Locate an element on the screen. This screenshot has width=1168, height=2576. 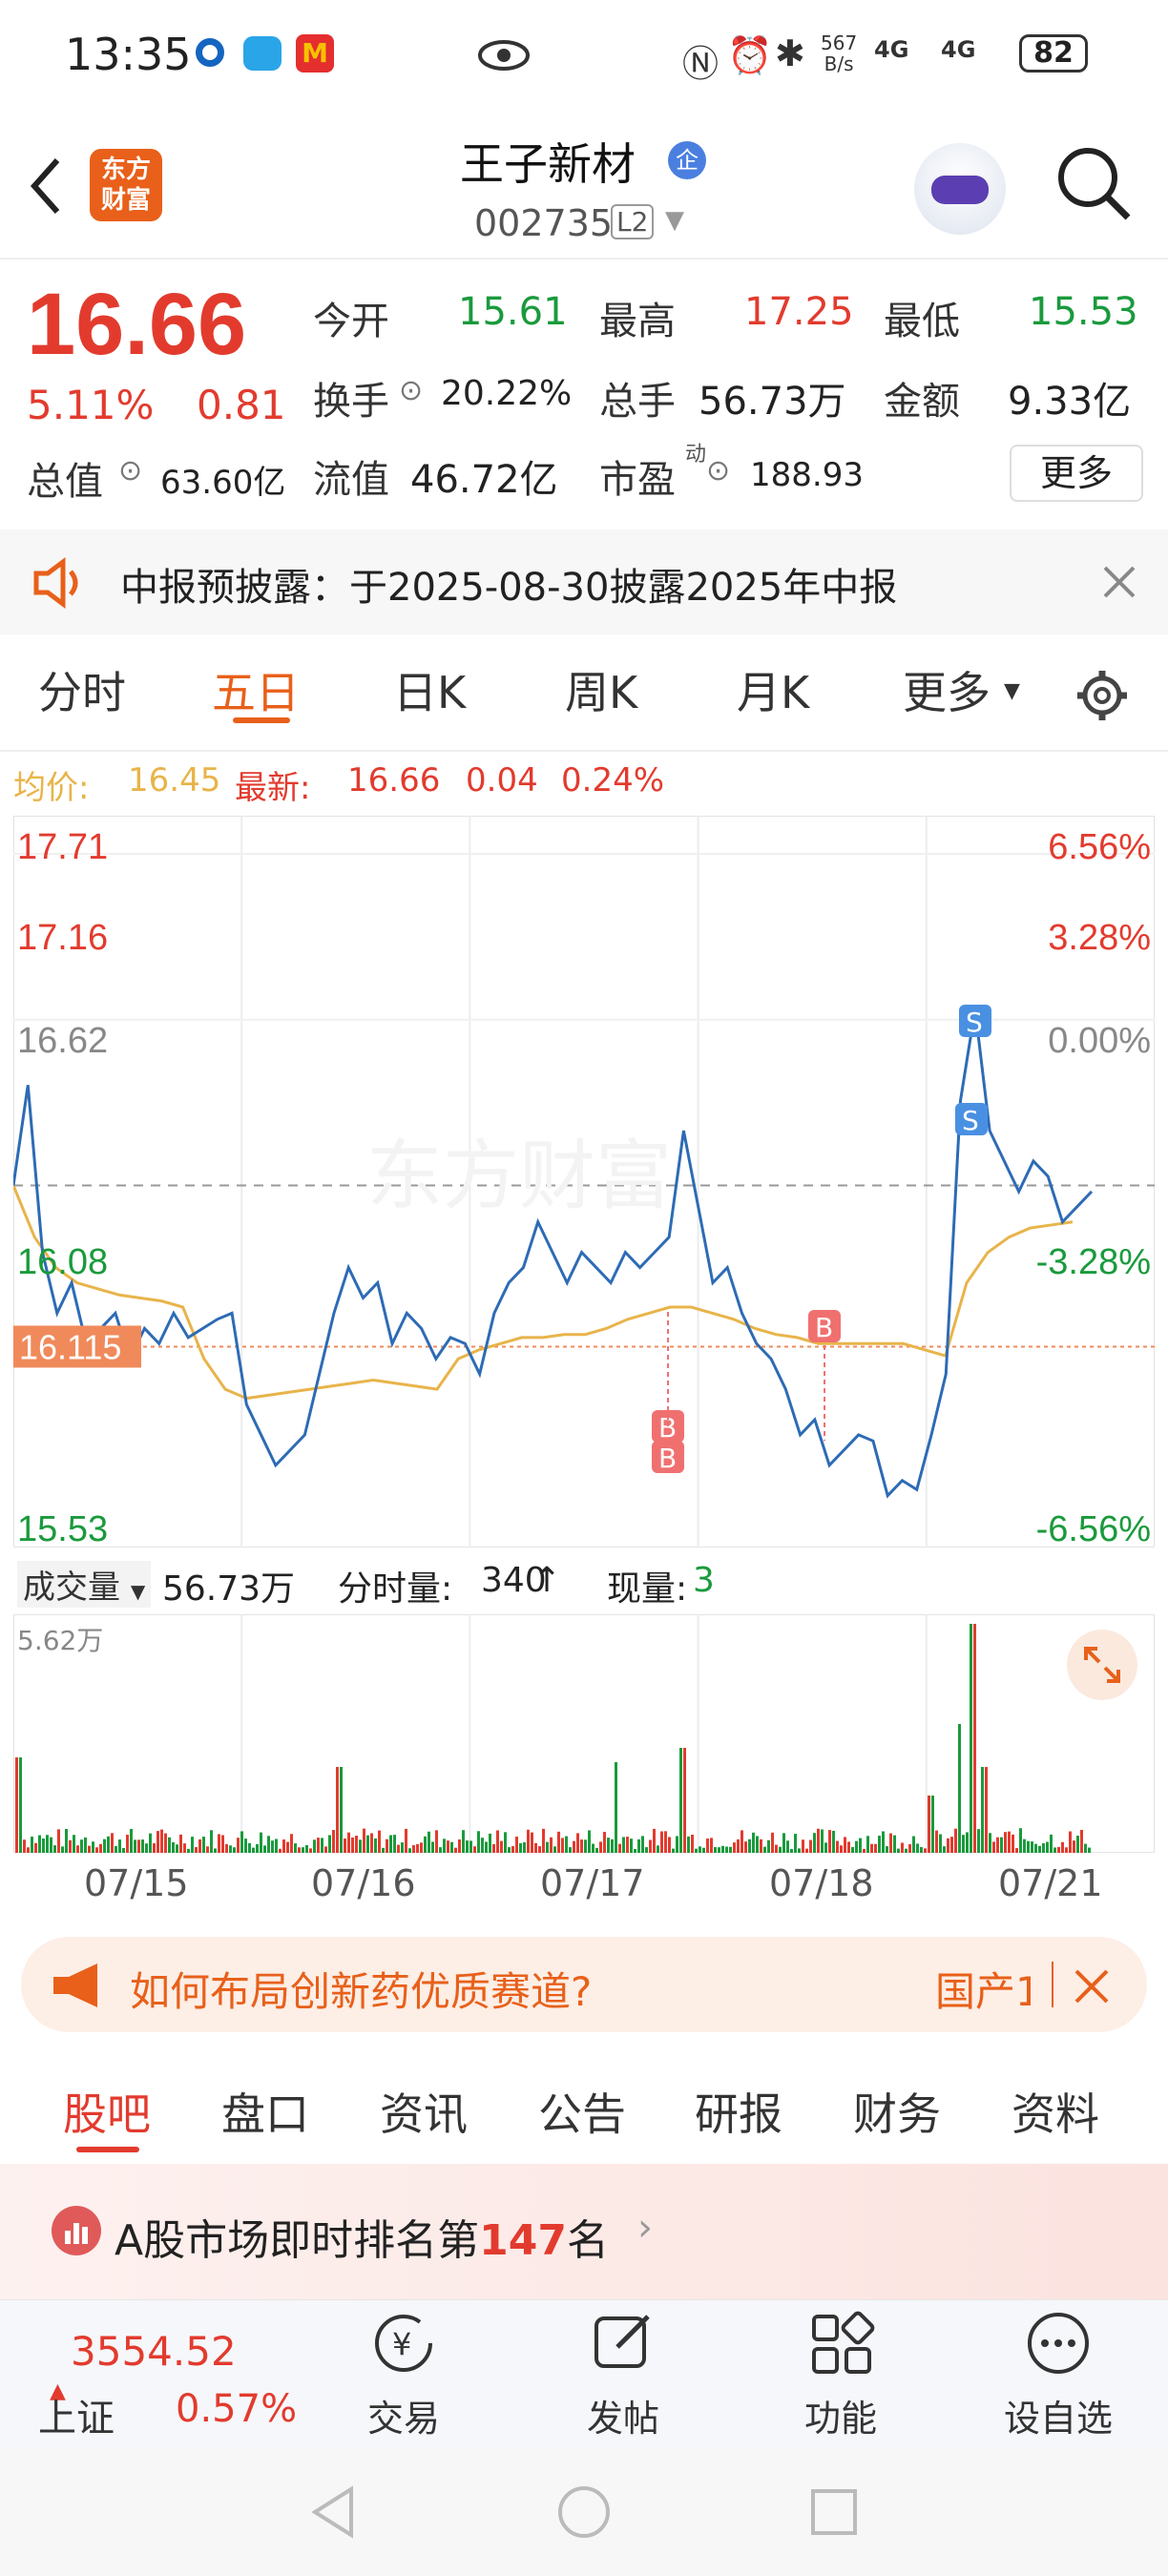
y-tick-right: -6.56% is located at coordinates (1093, 1528).